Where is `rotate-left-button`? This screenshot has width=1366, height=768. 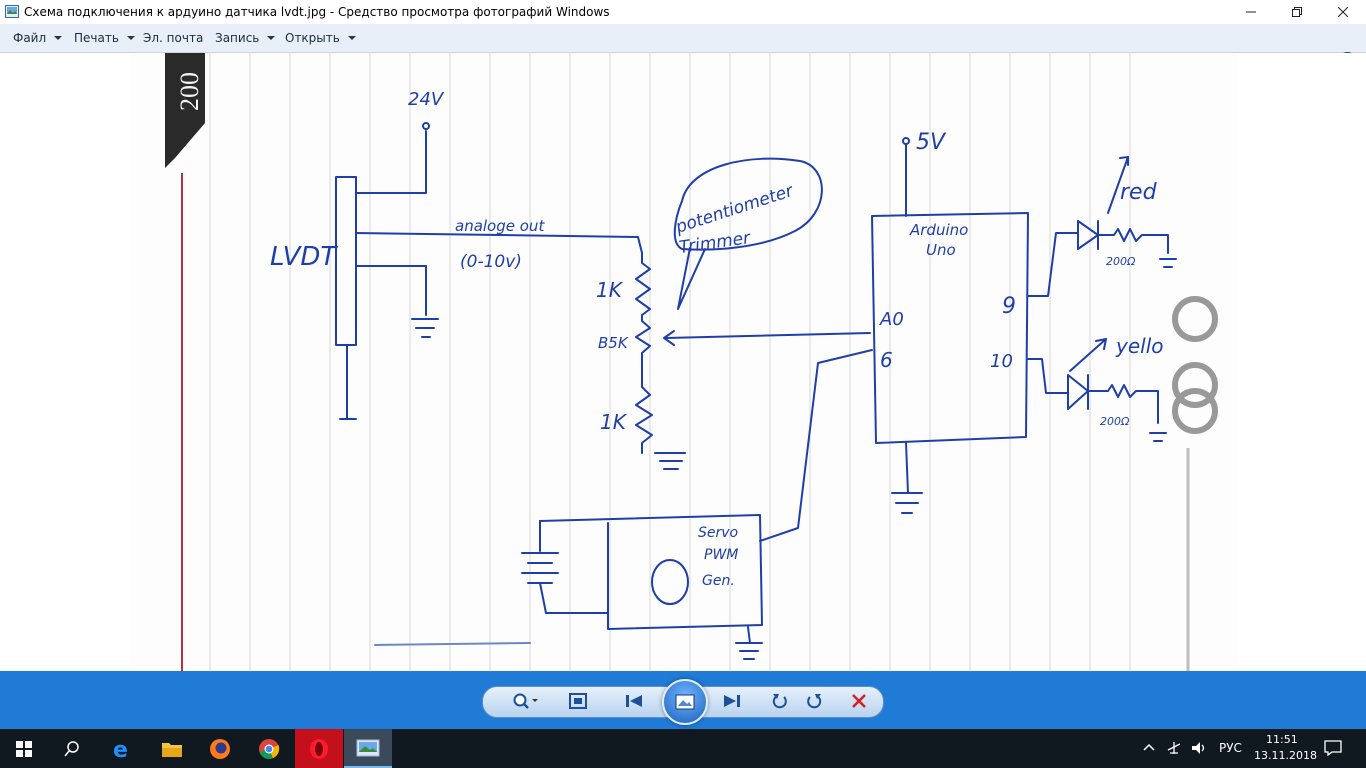
rotate-left-button is located at coordinates (780, 701).